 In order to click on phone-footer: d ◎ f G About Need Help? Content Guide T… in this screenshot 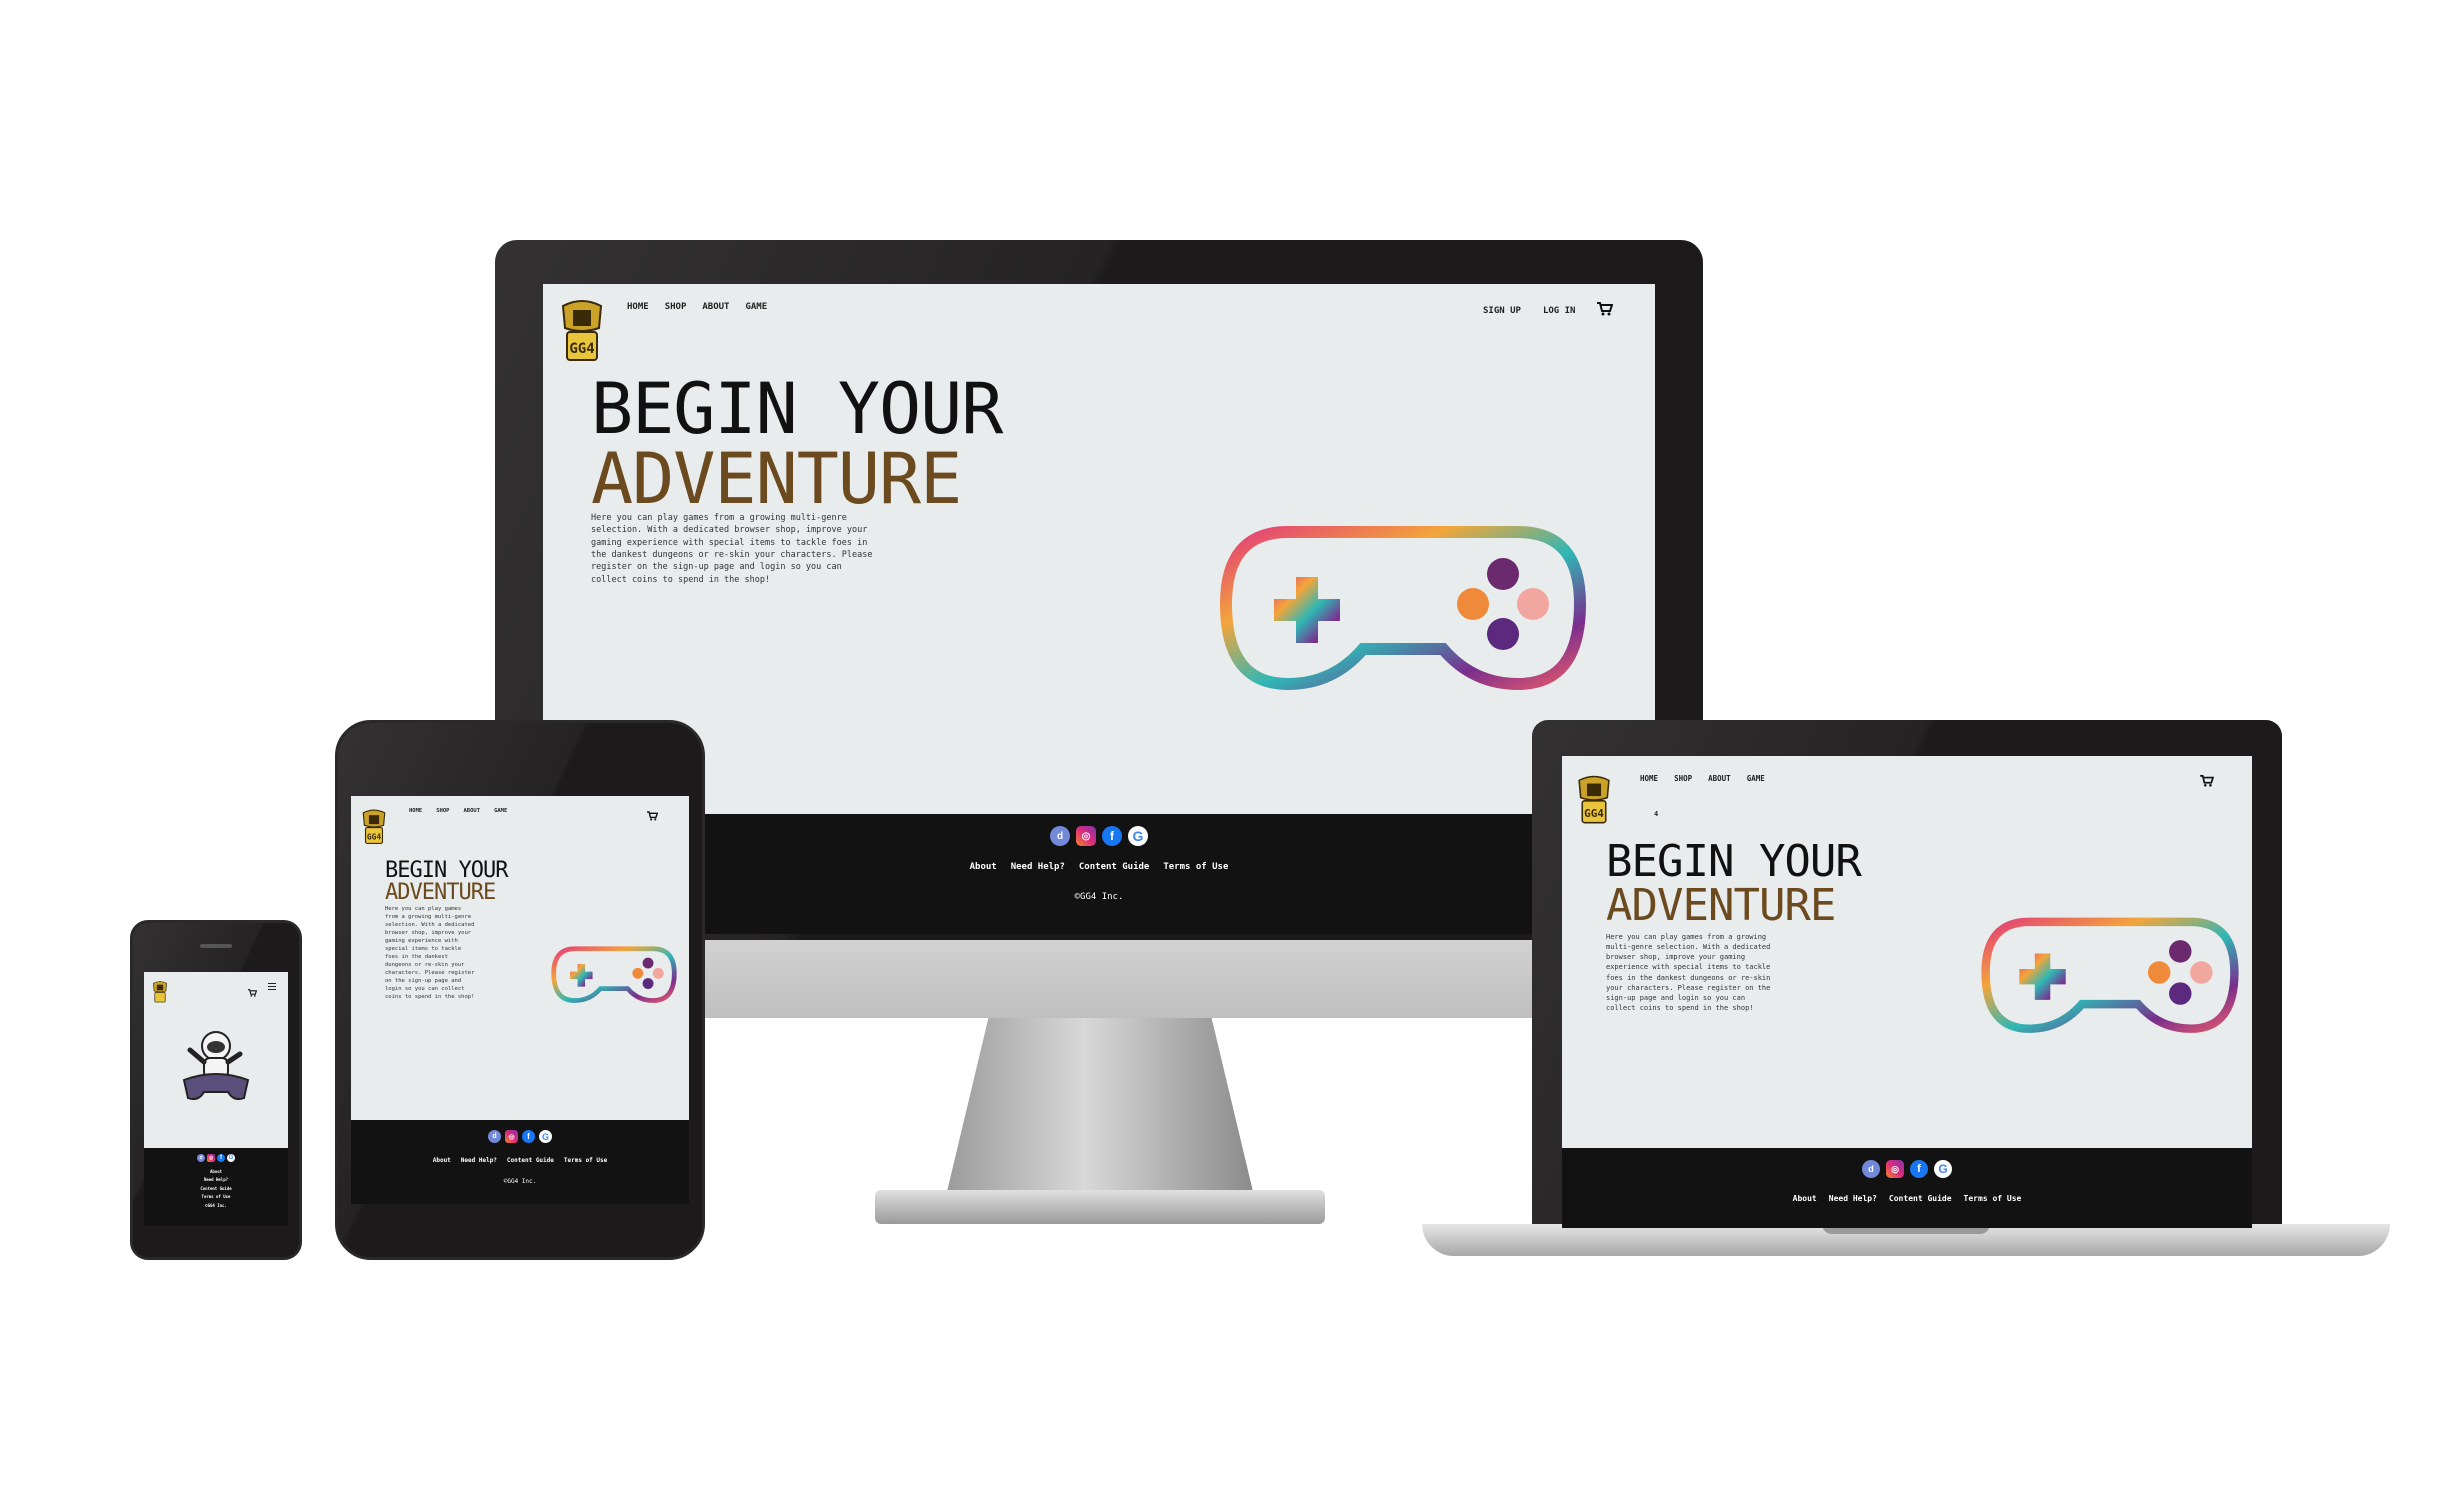, I will do `click(216, 1187)`.